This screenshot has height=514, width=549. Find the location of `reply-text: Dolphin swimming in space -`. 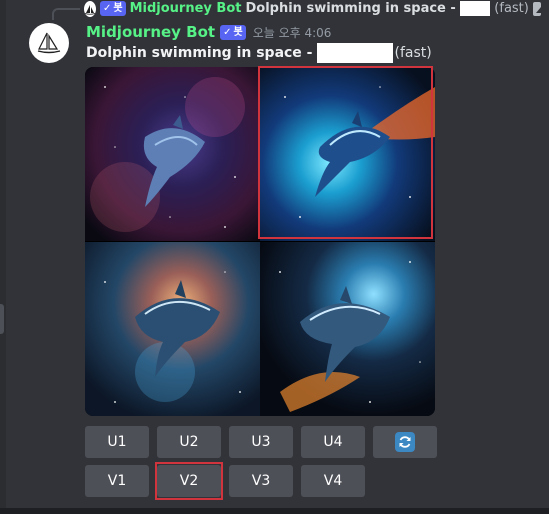

reply-text: Dolphin swimming in space - is located at coordinates (350, 8).